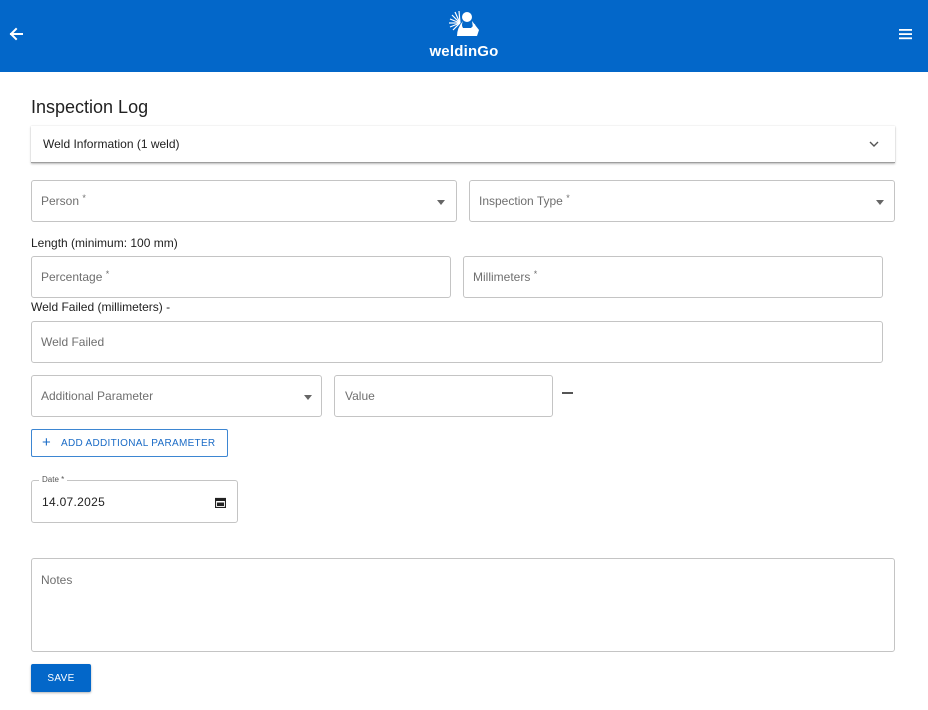 The height and width of the screenshot is (710, 928). What do you see at coordinates (443, 396) in the screenshot?
I see `parameter-value-input: Value` at bounding box center [443, 396].